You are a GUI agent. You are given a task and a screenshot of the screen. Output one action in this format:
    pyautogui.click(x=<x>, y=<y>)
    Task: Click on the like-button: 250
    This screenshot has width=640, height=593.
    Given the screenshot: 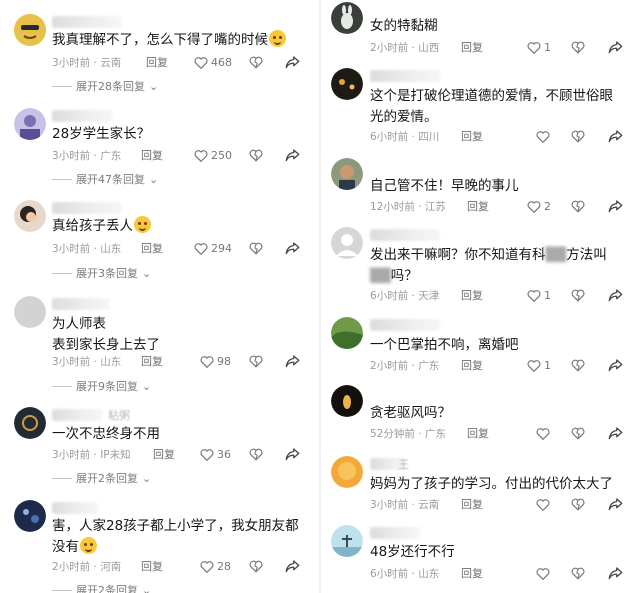 What is the action you would take?
    pyautogui.click(x=213, y=155)
    